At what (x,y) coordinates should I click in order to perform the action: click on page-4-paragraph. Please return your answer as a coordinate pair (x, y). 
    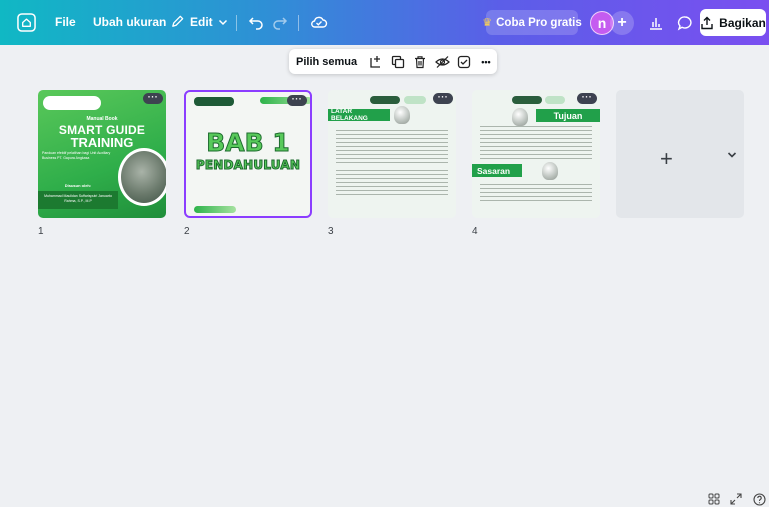
    Looking at the image, I should click on (536, 143).